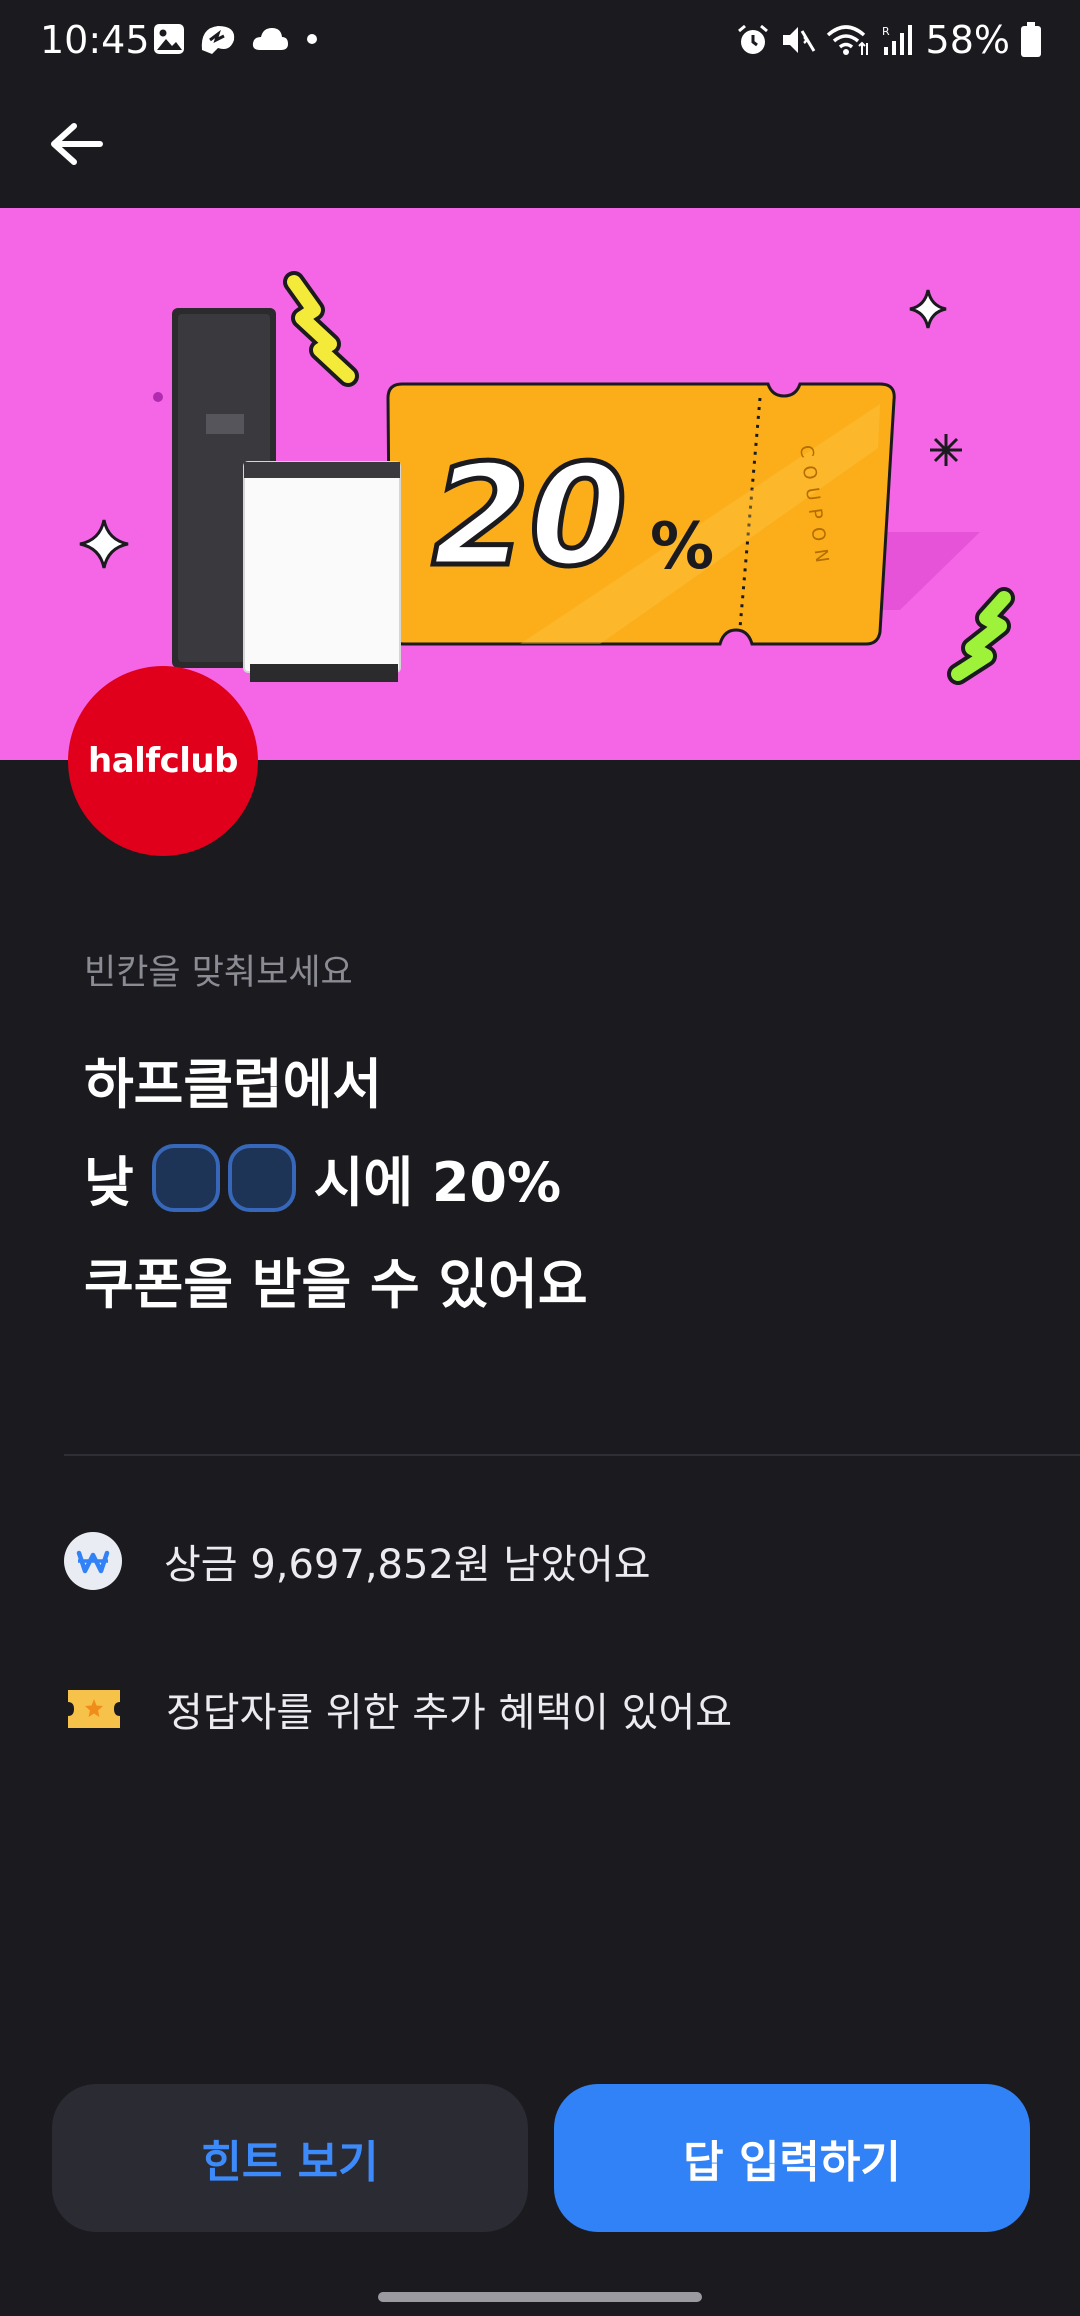 The width and height of the screenshot is (1080, 2316). I want to click on quiz-line-2-prefix: 낮, so click(109, 1182).